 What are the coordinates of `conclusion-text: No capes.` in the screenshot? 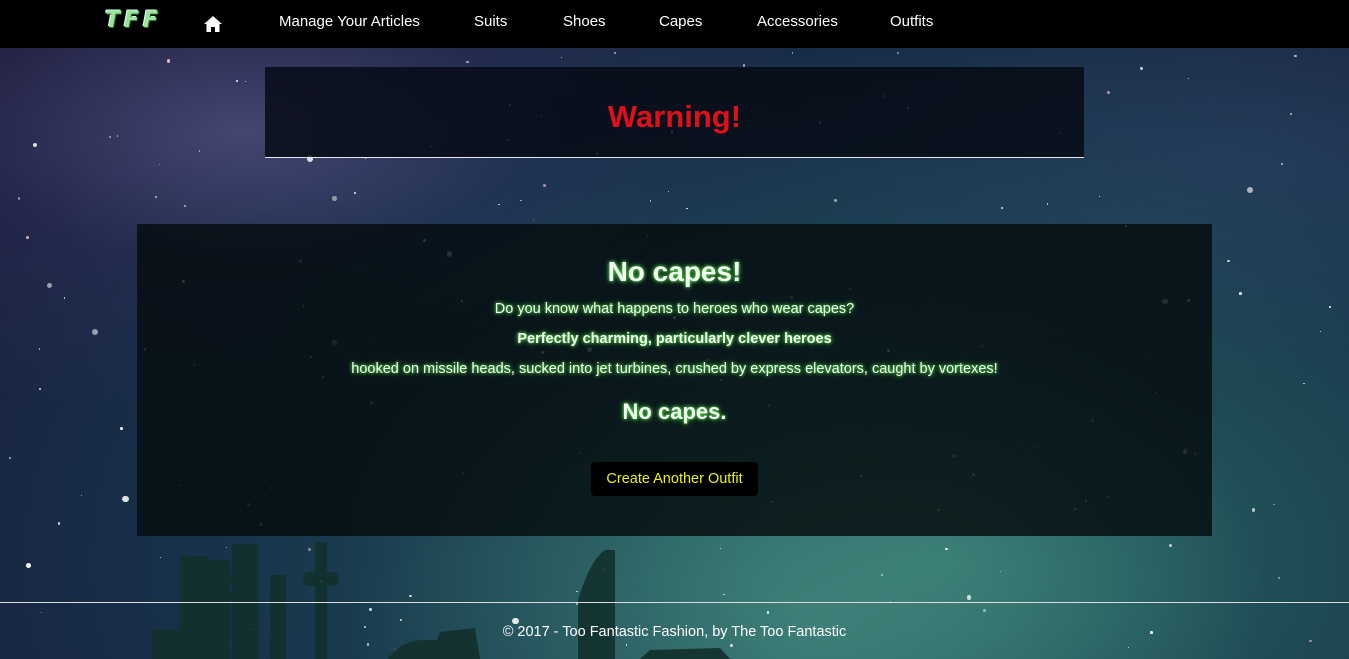 It's located at (674, 411).